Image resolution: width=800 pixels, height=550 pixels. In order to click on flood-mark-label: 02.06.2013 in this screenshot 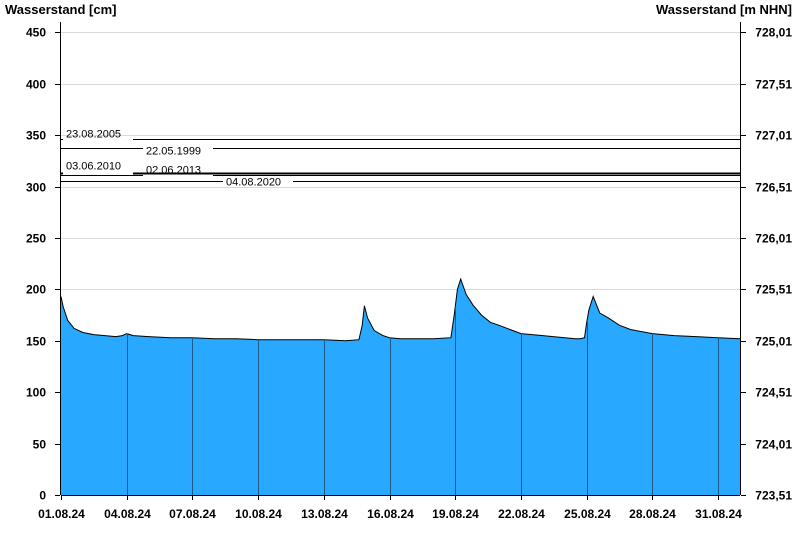, I will do `click(173, 171)`.